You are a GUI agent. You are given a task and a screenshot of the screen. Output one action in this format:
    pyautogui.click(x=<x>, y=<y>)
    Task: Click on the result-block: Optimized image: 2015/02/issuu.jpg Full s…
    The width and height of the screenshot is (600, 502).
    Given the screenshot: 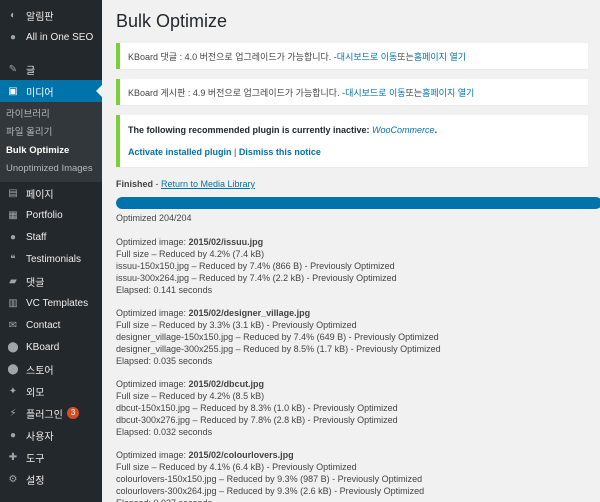 What is the action you would take?
    pyautogui.click(x=358, y=266)
    